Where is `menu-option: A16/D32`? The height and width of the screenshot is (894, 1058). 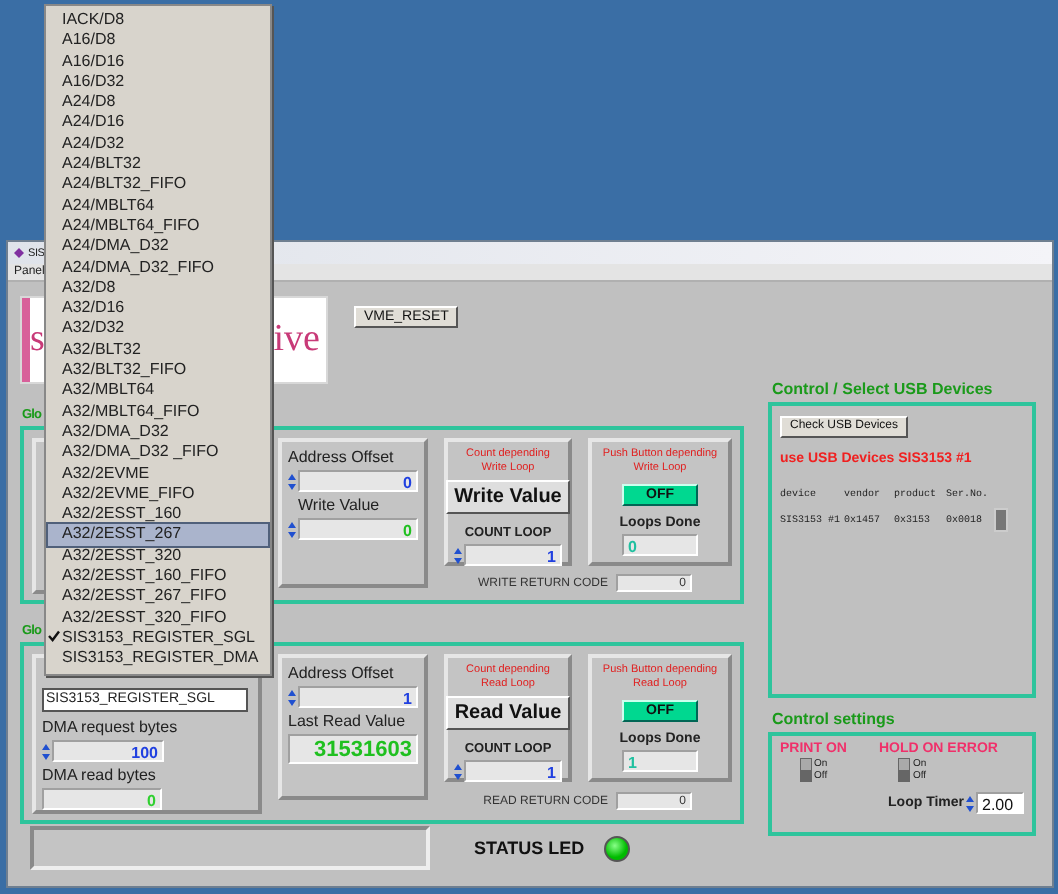
menu-option: A16/D32 is located at coordinates (158, 82).